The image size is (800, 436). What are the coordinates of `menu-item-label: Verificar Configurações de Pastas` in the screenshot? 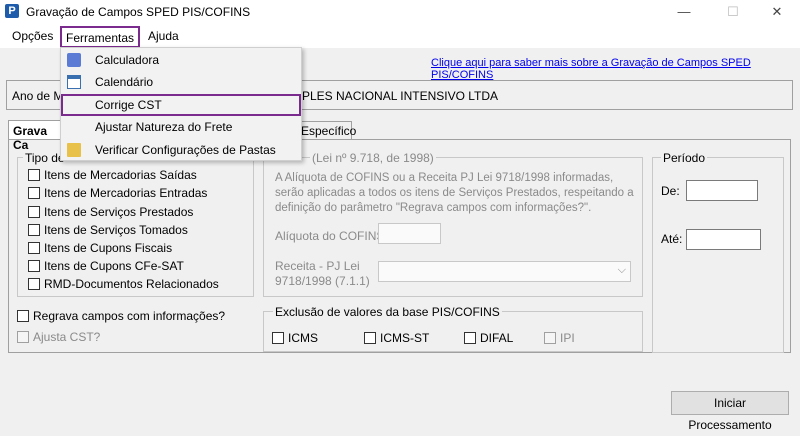 It's located at (185, 150).